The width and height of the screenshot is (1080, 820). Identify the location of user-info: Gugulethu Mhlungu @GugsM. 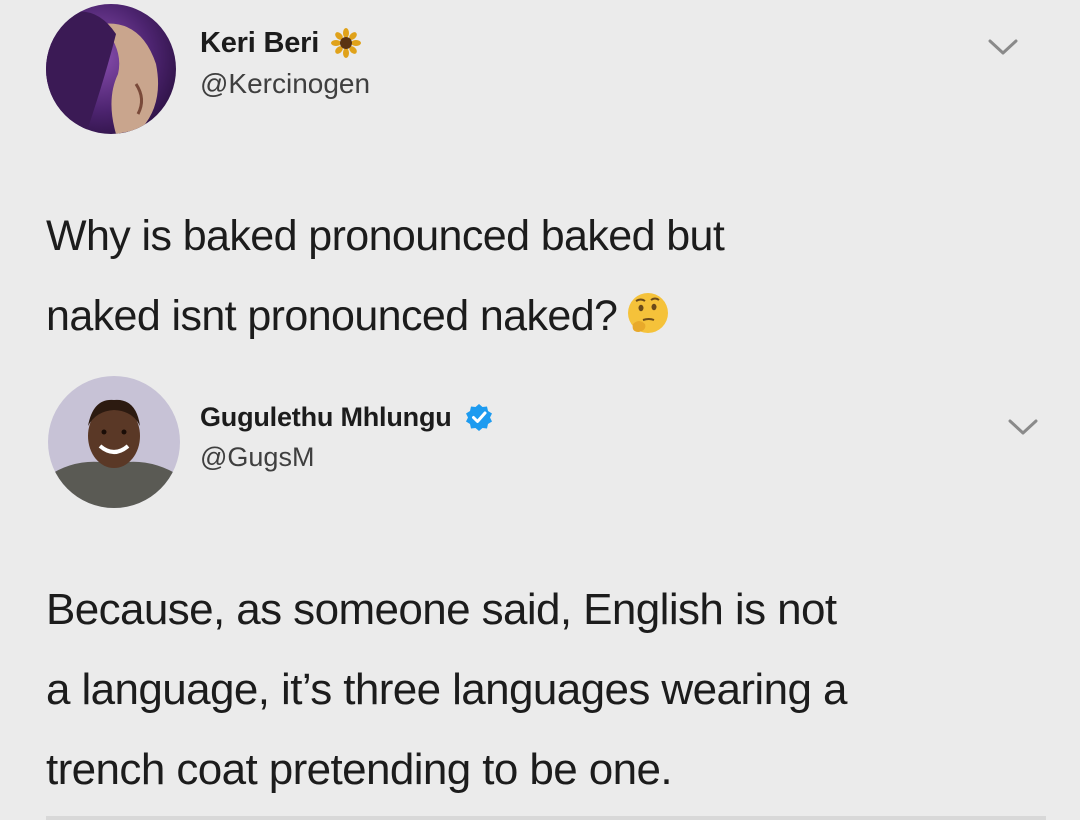
(347, 434).